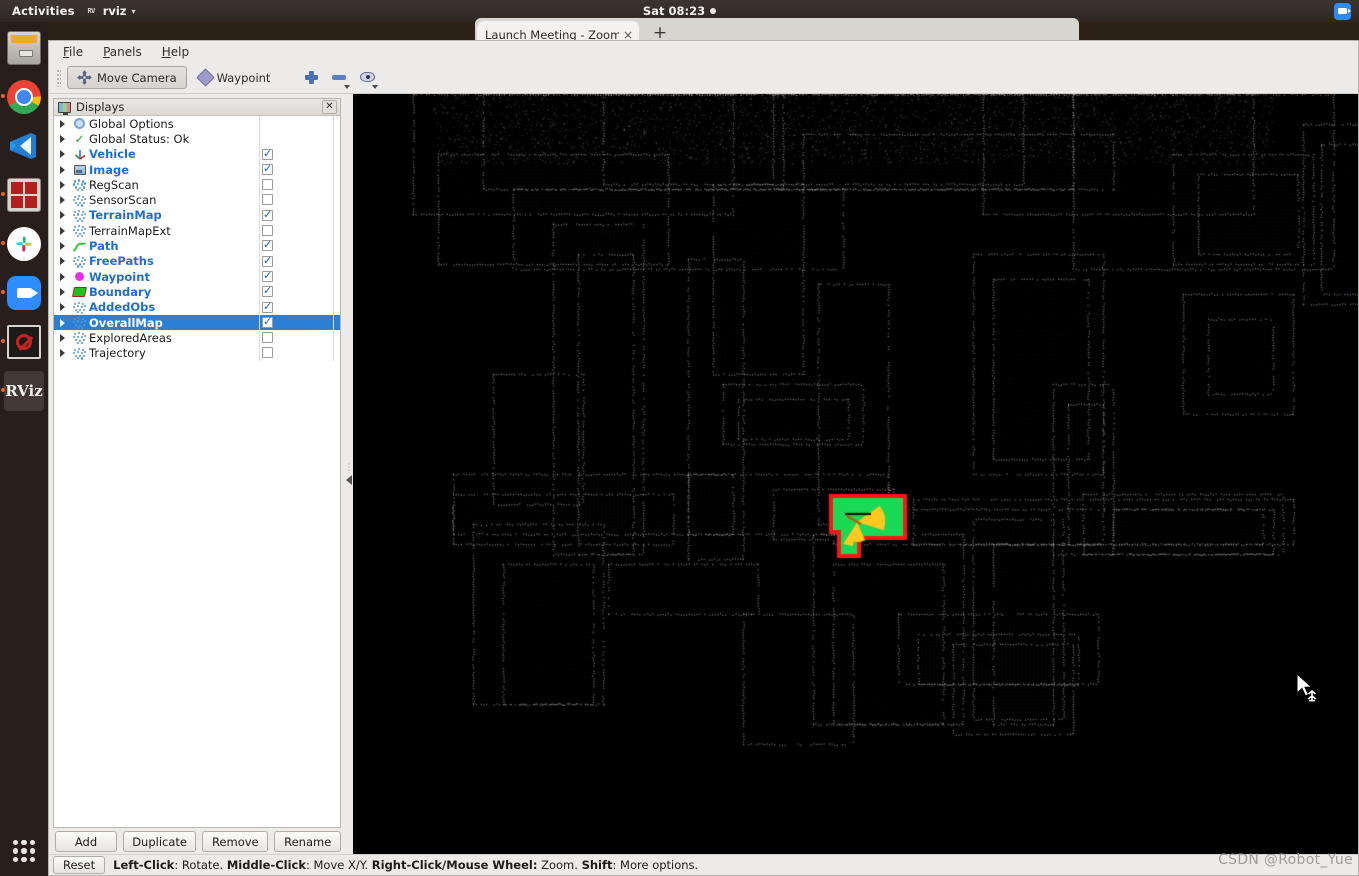 This screenshot has width=1359, height=876. I want to click on image-icon, so click(79, 169).